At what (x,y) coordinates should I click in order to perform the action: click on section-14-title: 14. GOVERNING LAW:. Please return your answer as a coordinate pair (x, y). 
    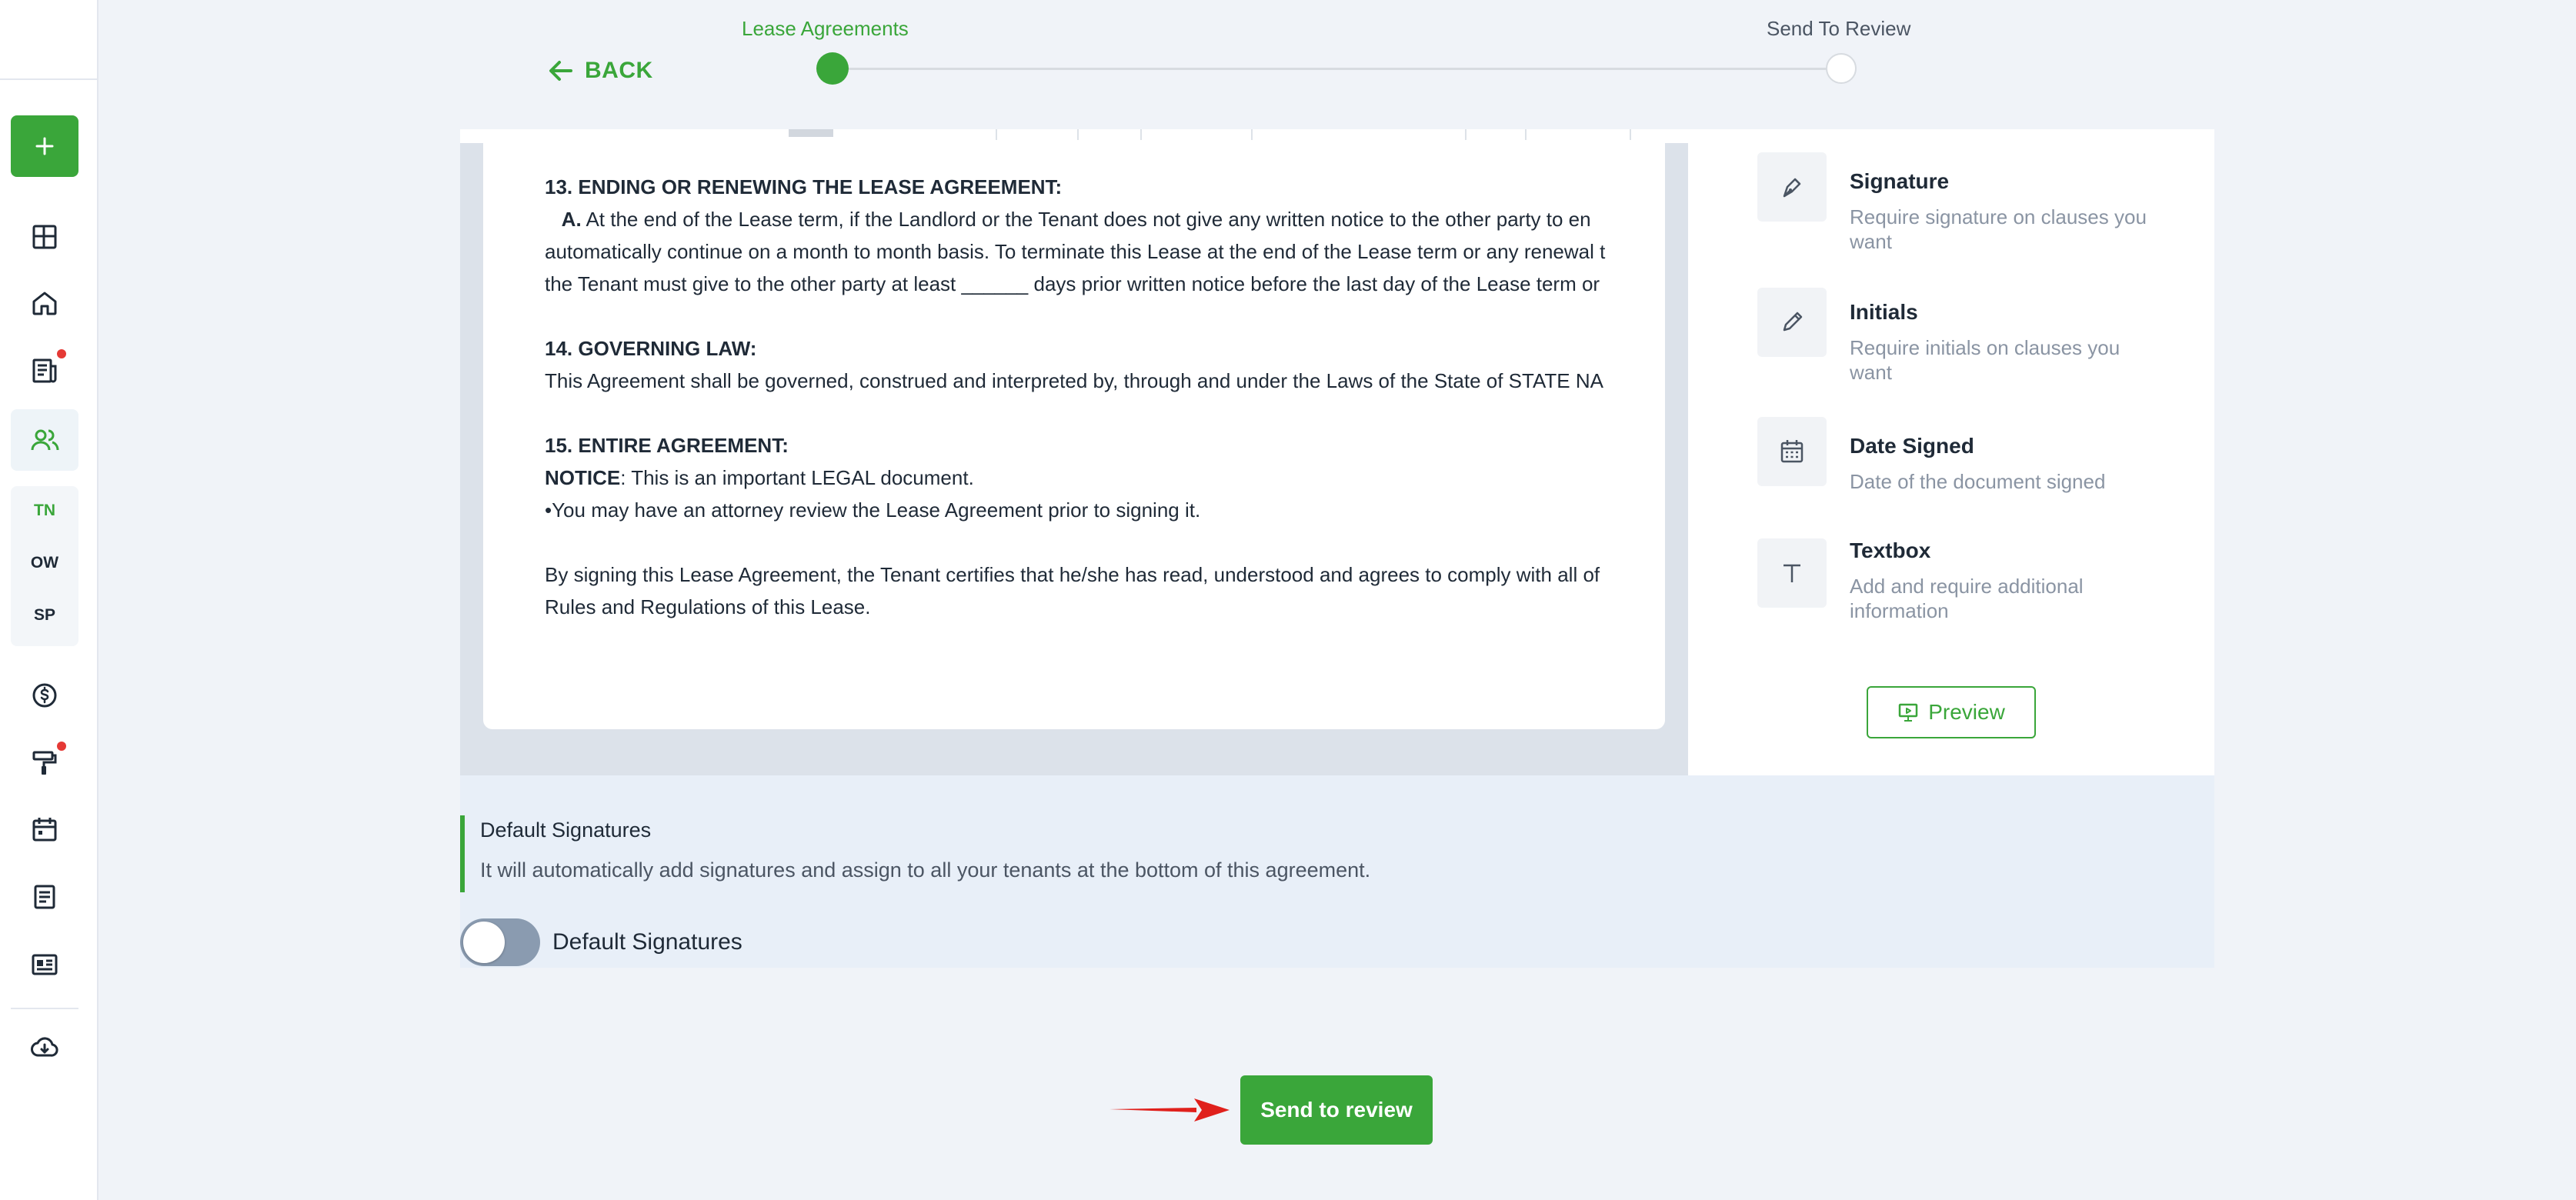
    Looking at the image, I should click on (651, 348).